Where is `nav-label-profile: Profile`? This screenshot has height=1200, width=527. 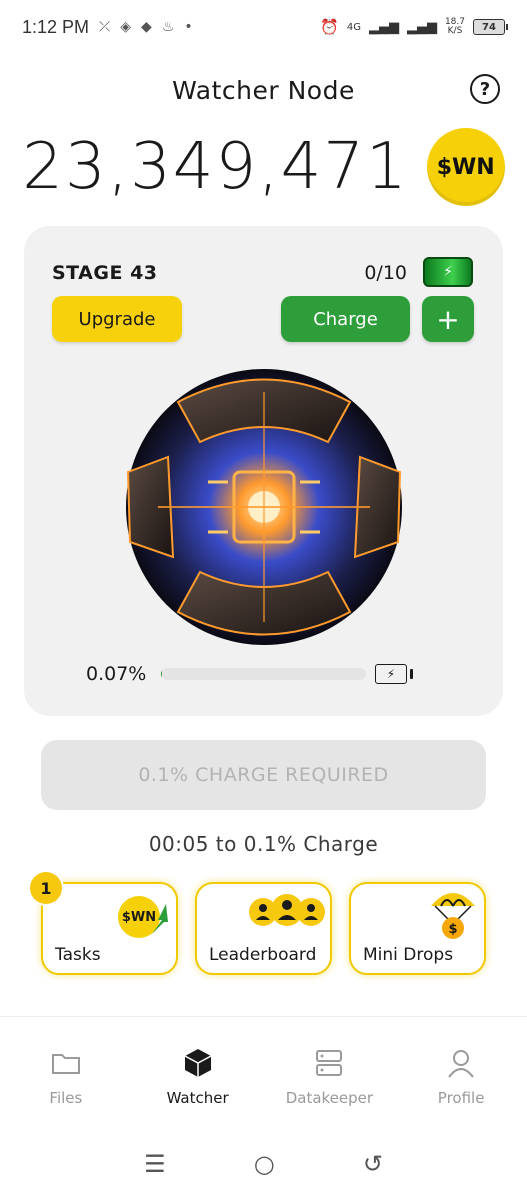
nav-label-profile: Profile is located at coordinates (461, 1098).